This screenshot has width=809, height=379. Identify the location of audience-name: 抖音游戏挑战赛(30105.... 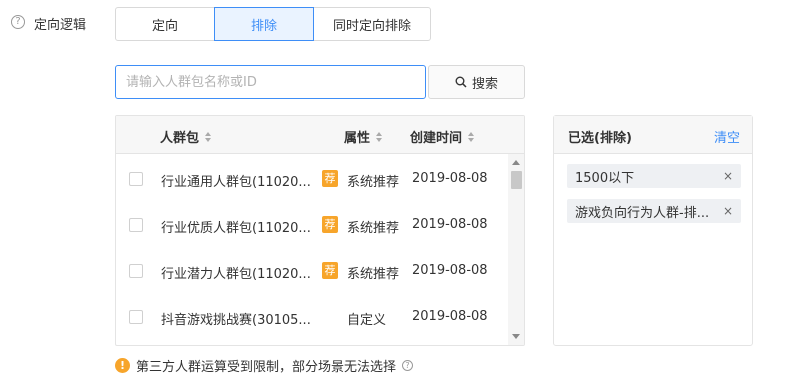
(236, 320).